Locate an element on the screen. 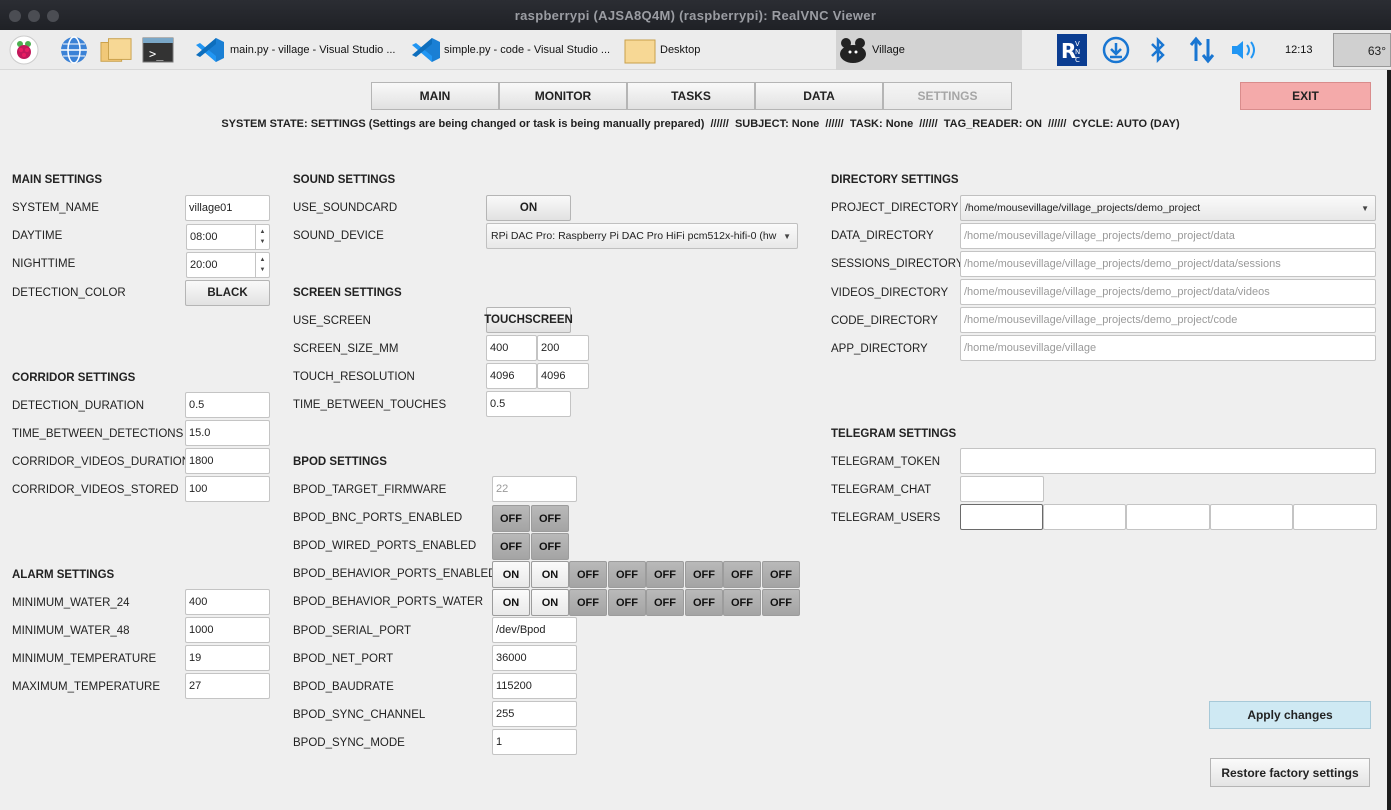  bpod-wired-port-1-toggle: OFF is located at coordinates (511, 546).